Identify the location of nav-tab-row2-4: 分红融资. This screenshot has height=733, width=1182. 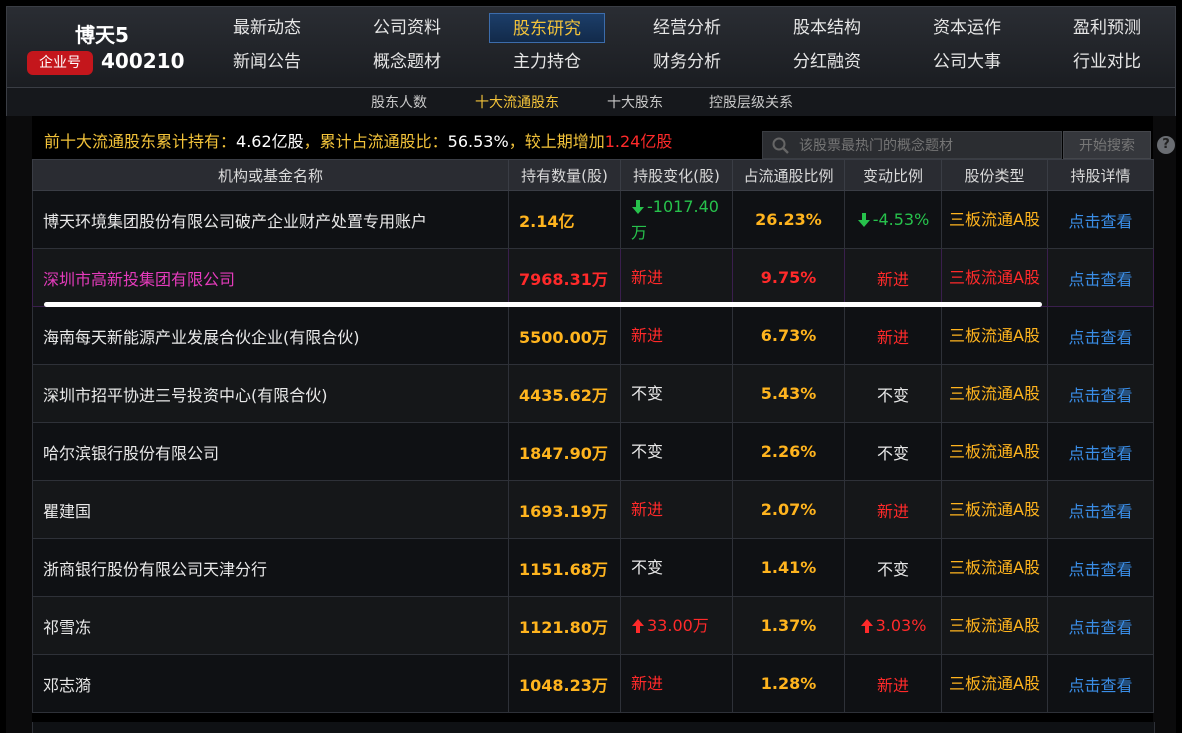
(827, 62).